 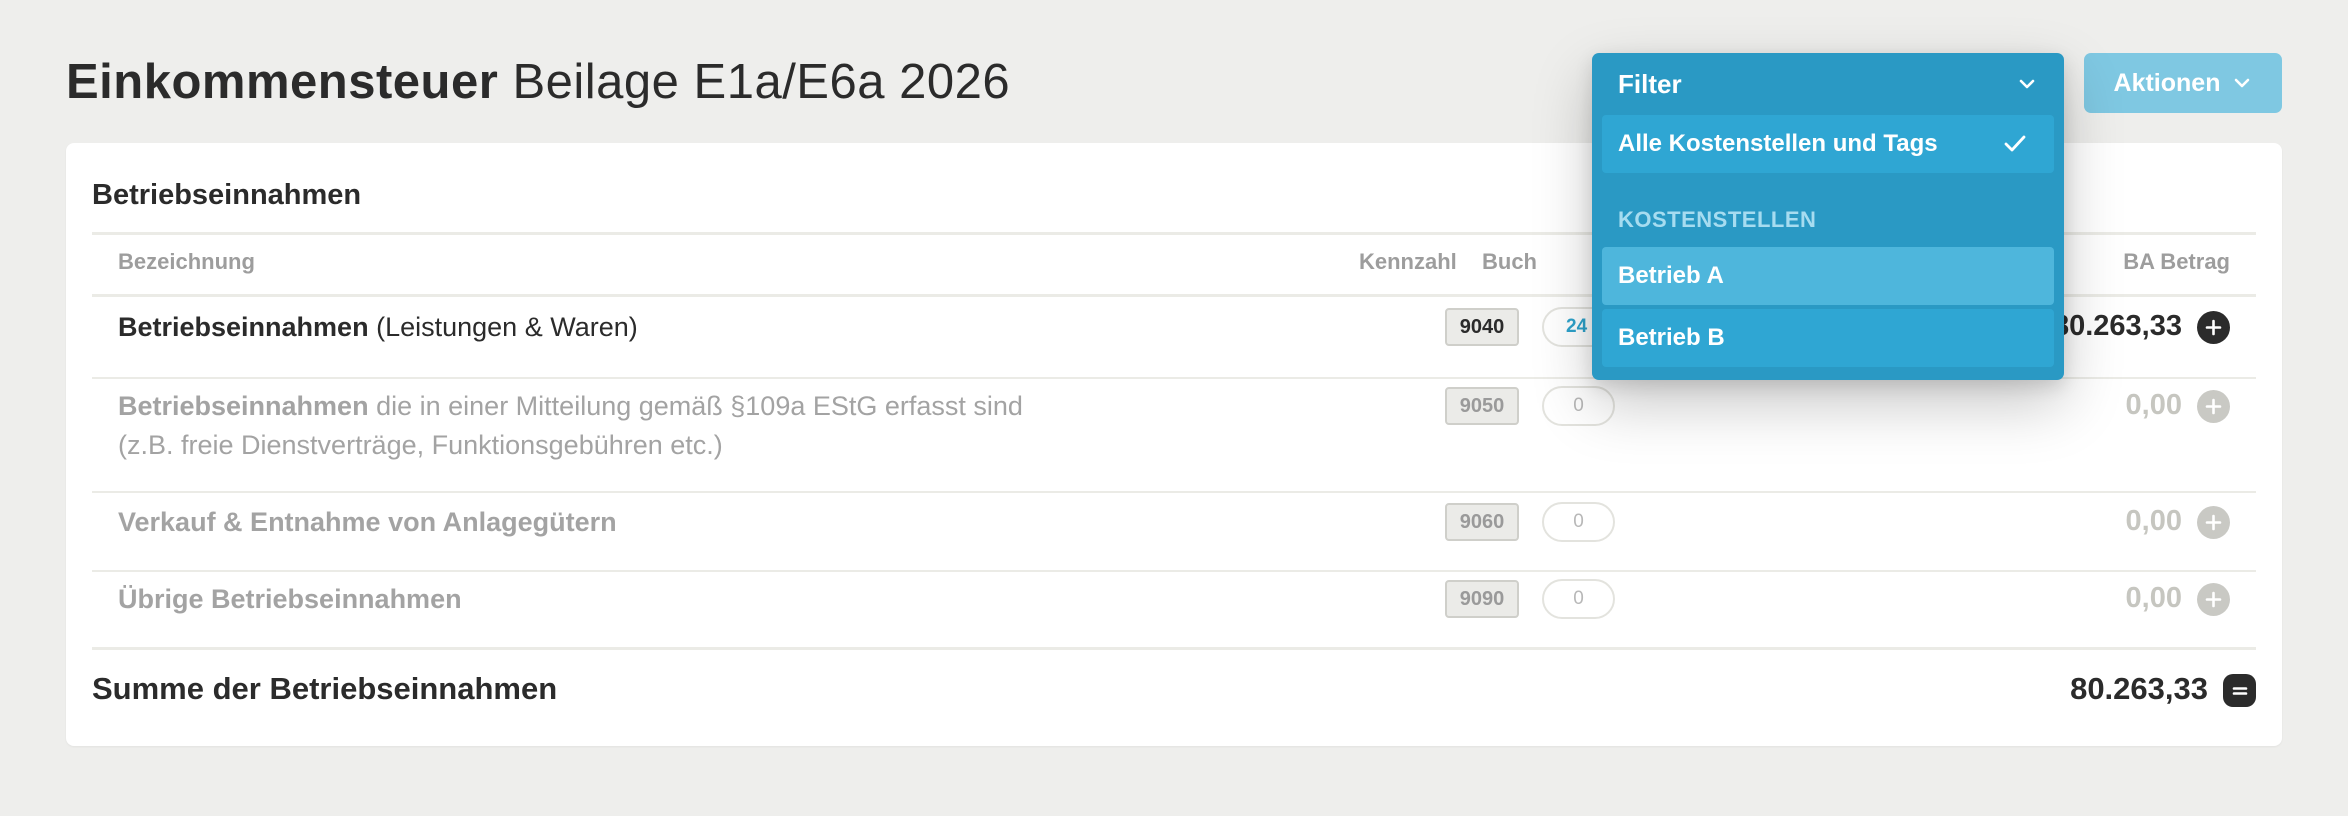 What do you see at coordinates (227, 195) in the screenshot?
I see `section-title: Betriebseinnahmen` at bounding box center [227, 195].